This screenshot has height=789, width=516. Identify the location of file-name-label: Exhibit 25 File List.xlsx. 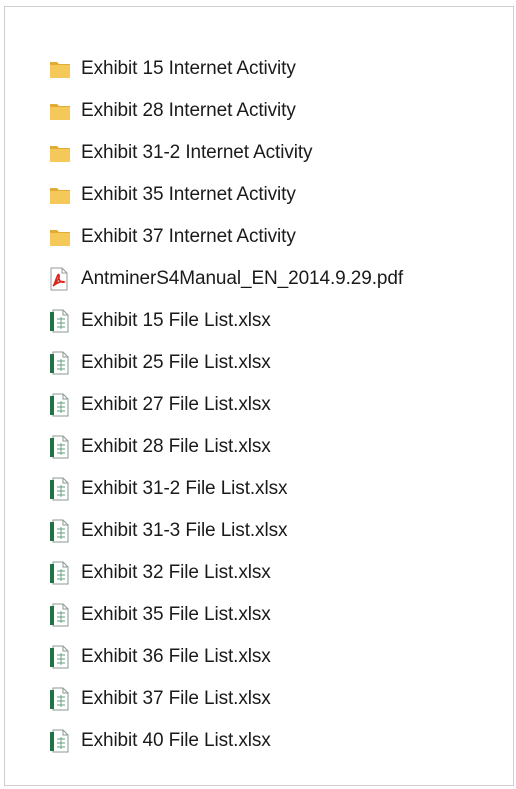
(176, 362).